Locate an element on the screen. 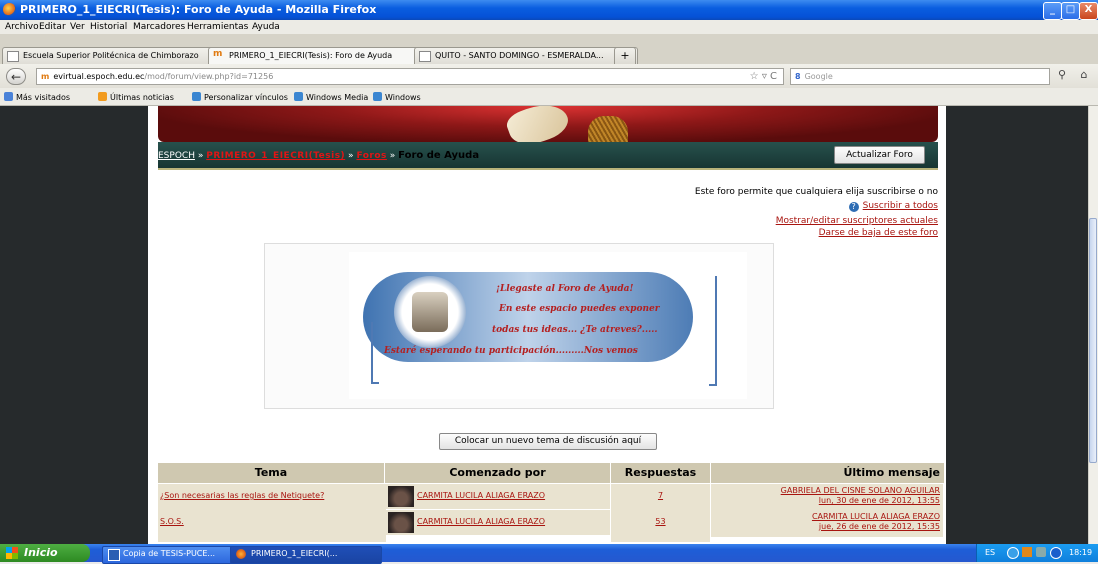 The width and height of the screenshot is (1098, 564). bookmark-mas-visitados: Más visitados is located at coordinates (37, 97).